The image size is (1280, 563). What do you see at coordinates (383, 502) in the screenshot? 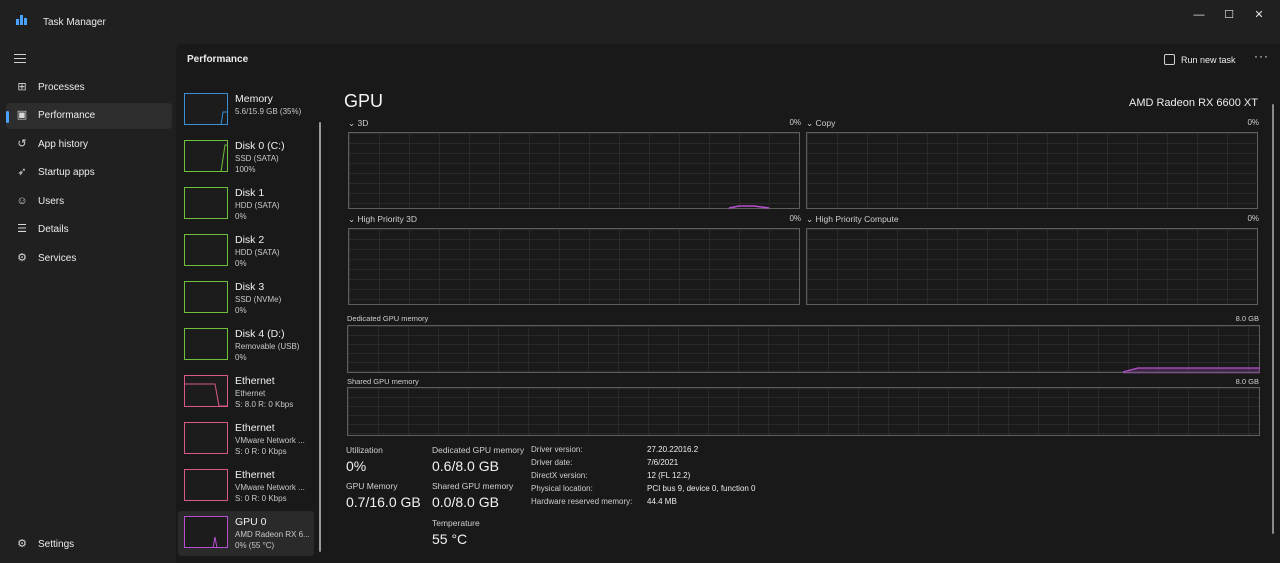
I see `gpu-memory-value: 0.7/16.0 GB` at bounding box center [383, 502].